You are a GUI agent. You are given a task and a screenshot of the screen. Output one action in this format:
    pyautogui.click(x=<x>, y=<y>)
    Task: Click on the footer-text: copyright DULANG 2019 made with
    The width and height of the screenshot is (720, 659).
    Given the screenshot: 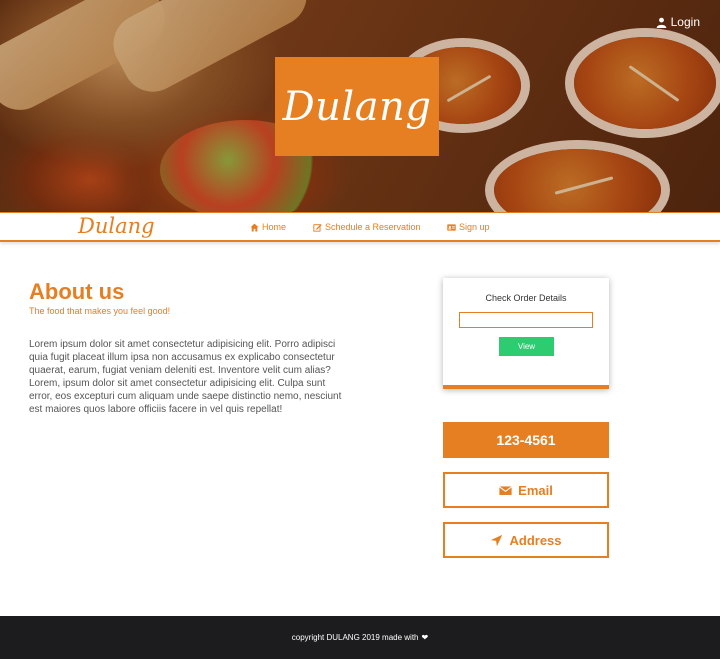 What is the action you would take?
    pyautogui.click(x=355, y=637)
    